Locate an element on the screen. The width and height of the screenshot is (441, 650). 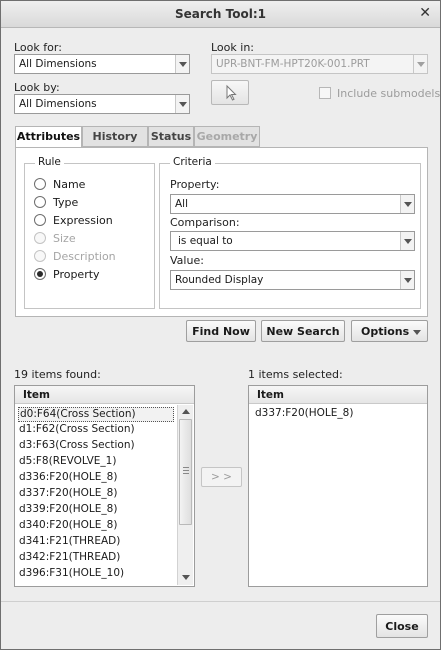
options-button: Options is located at coordinates (389, 331).